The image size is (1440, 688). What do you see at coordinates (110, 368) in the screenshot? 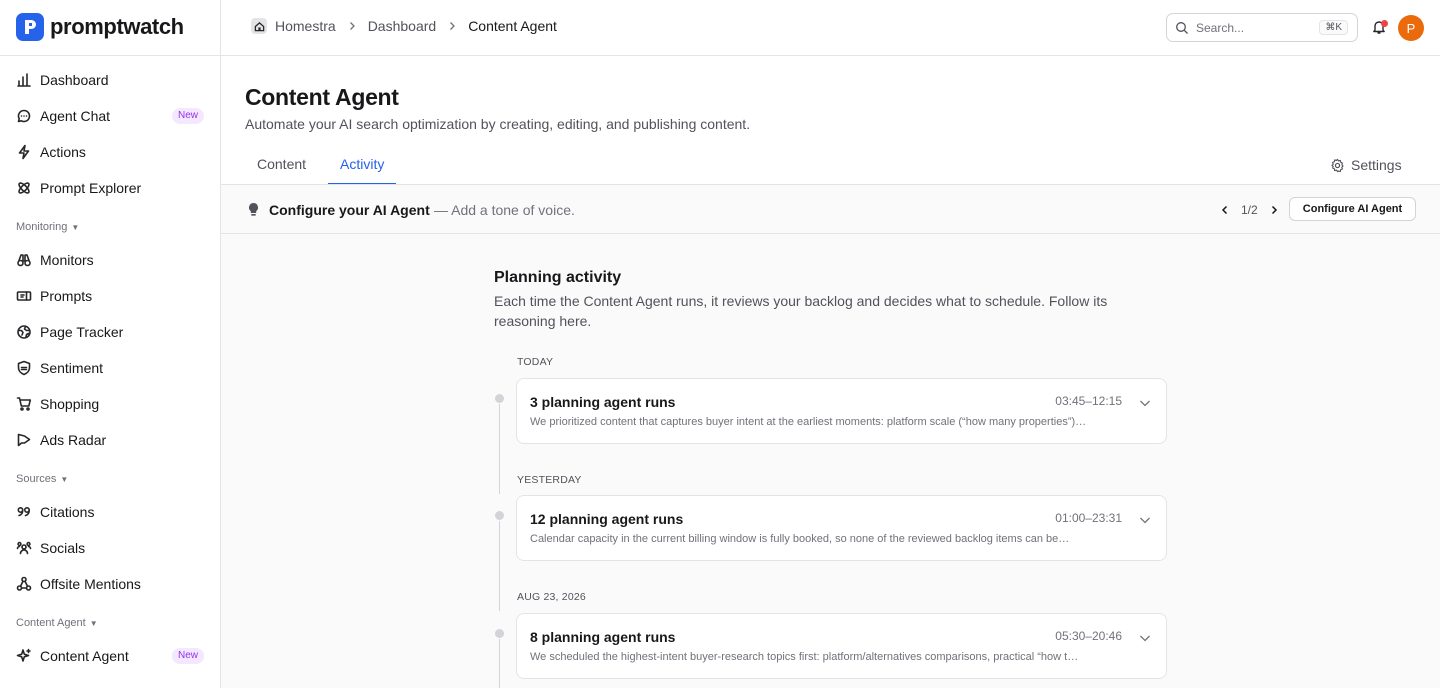
I see `sidebar-item-sentiment: Sentiment` at bounding box center [110, 368].